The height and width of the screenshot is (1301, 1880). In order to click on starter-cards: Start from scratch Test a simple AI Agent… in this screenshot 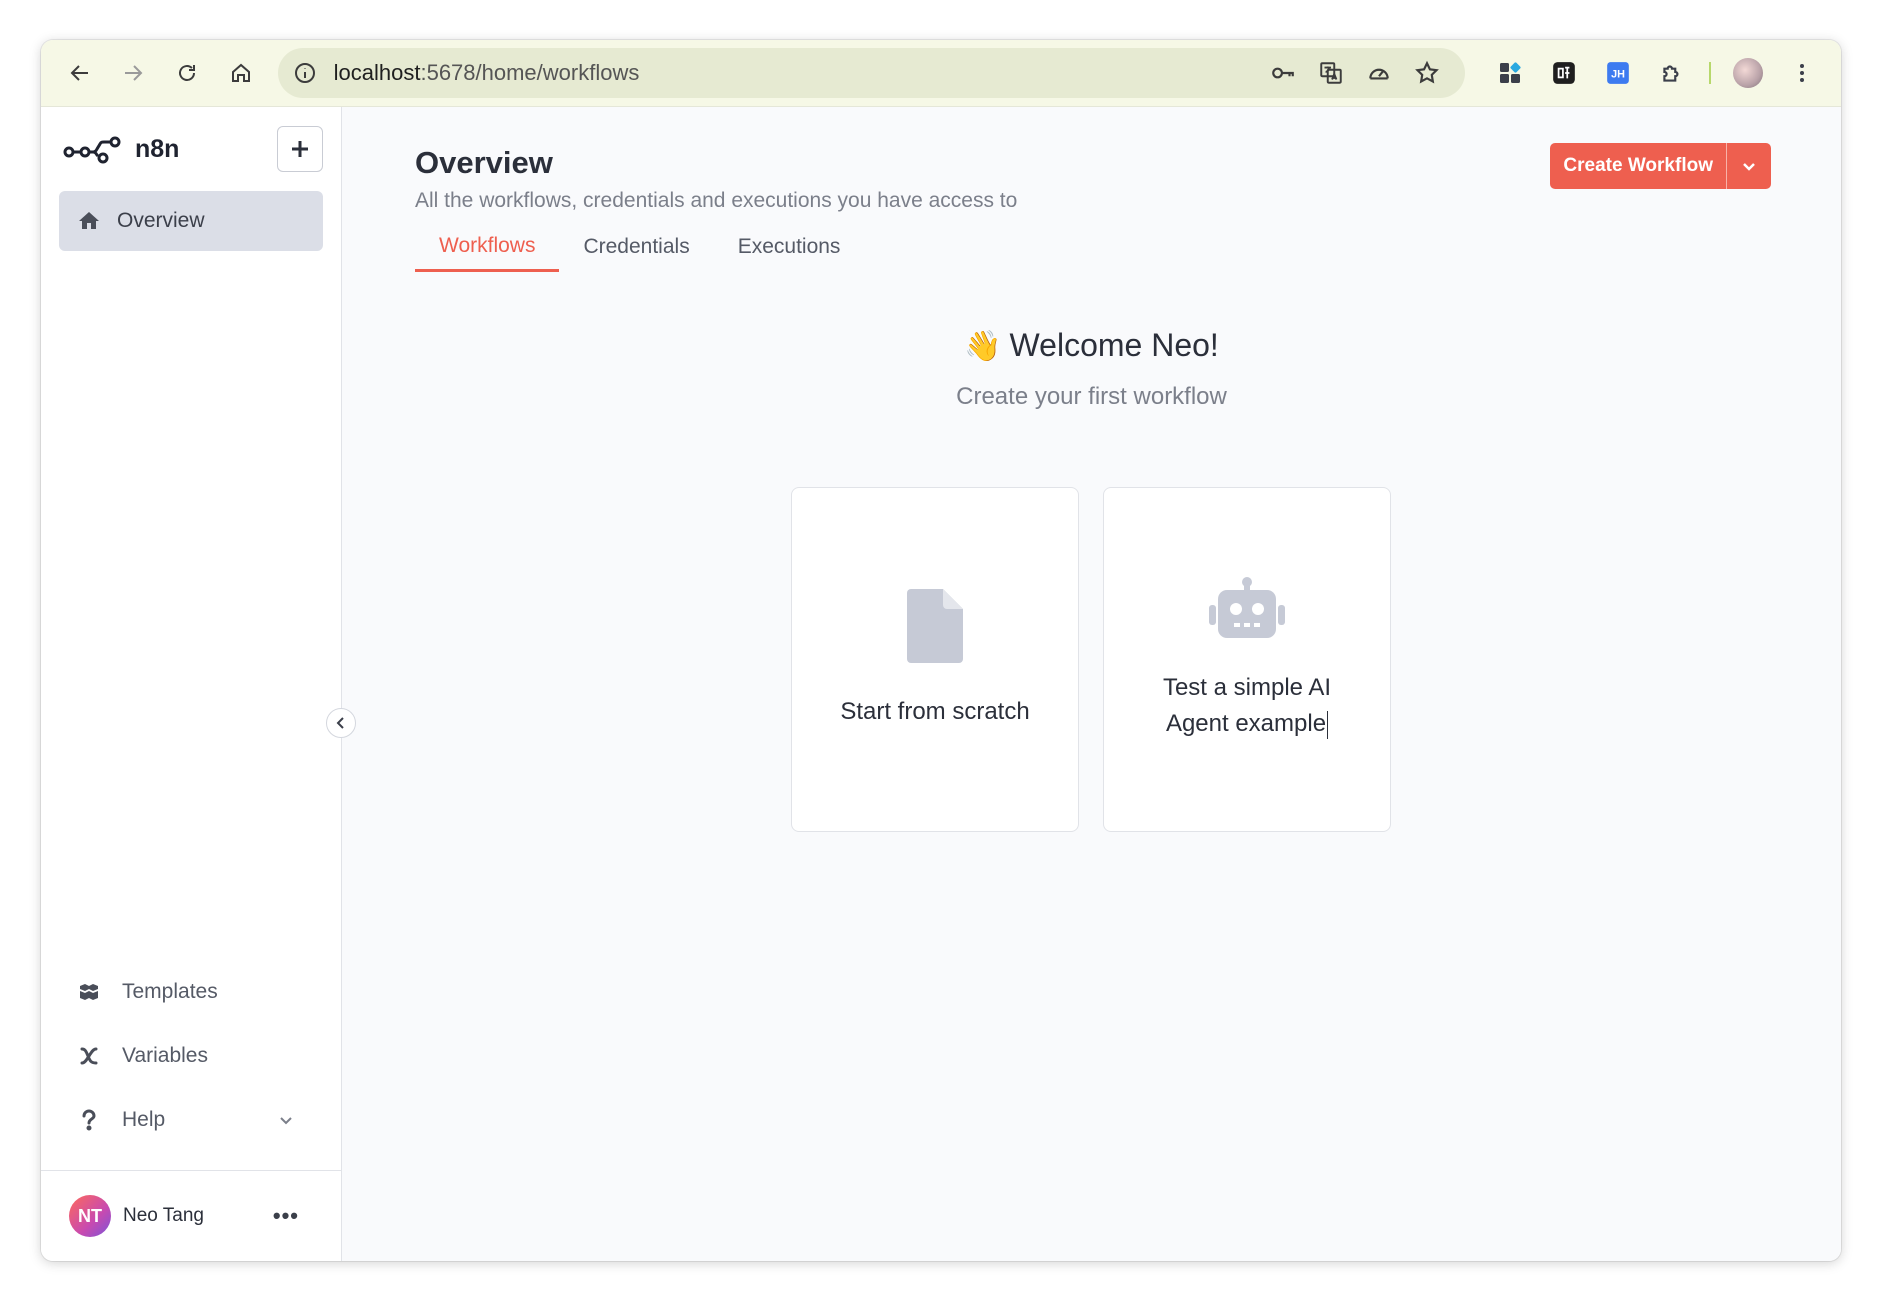, I will do `click(1091, 659)`.